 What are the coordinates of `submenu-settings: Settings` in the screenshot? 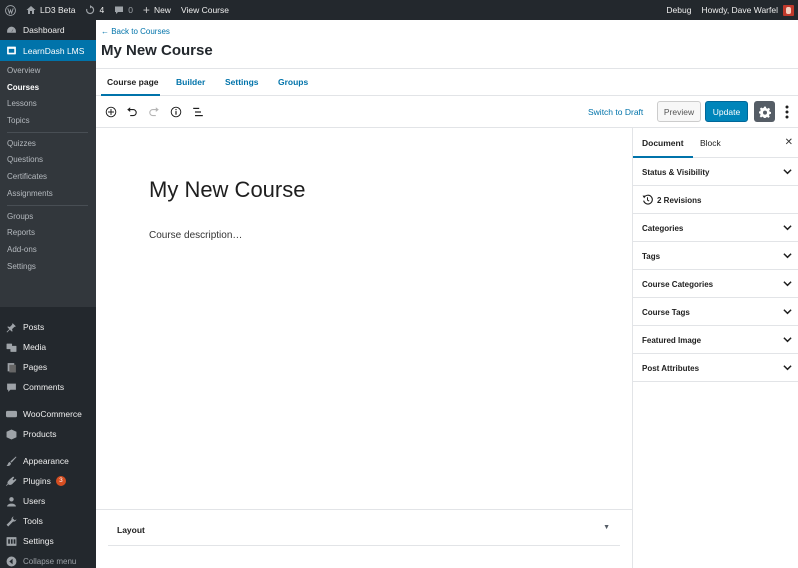 It's located at (48, 267).